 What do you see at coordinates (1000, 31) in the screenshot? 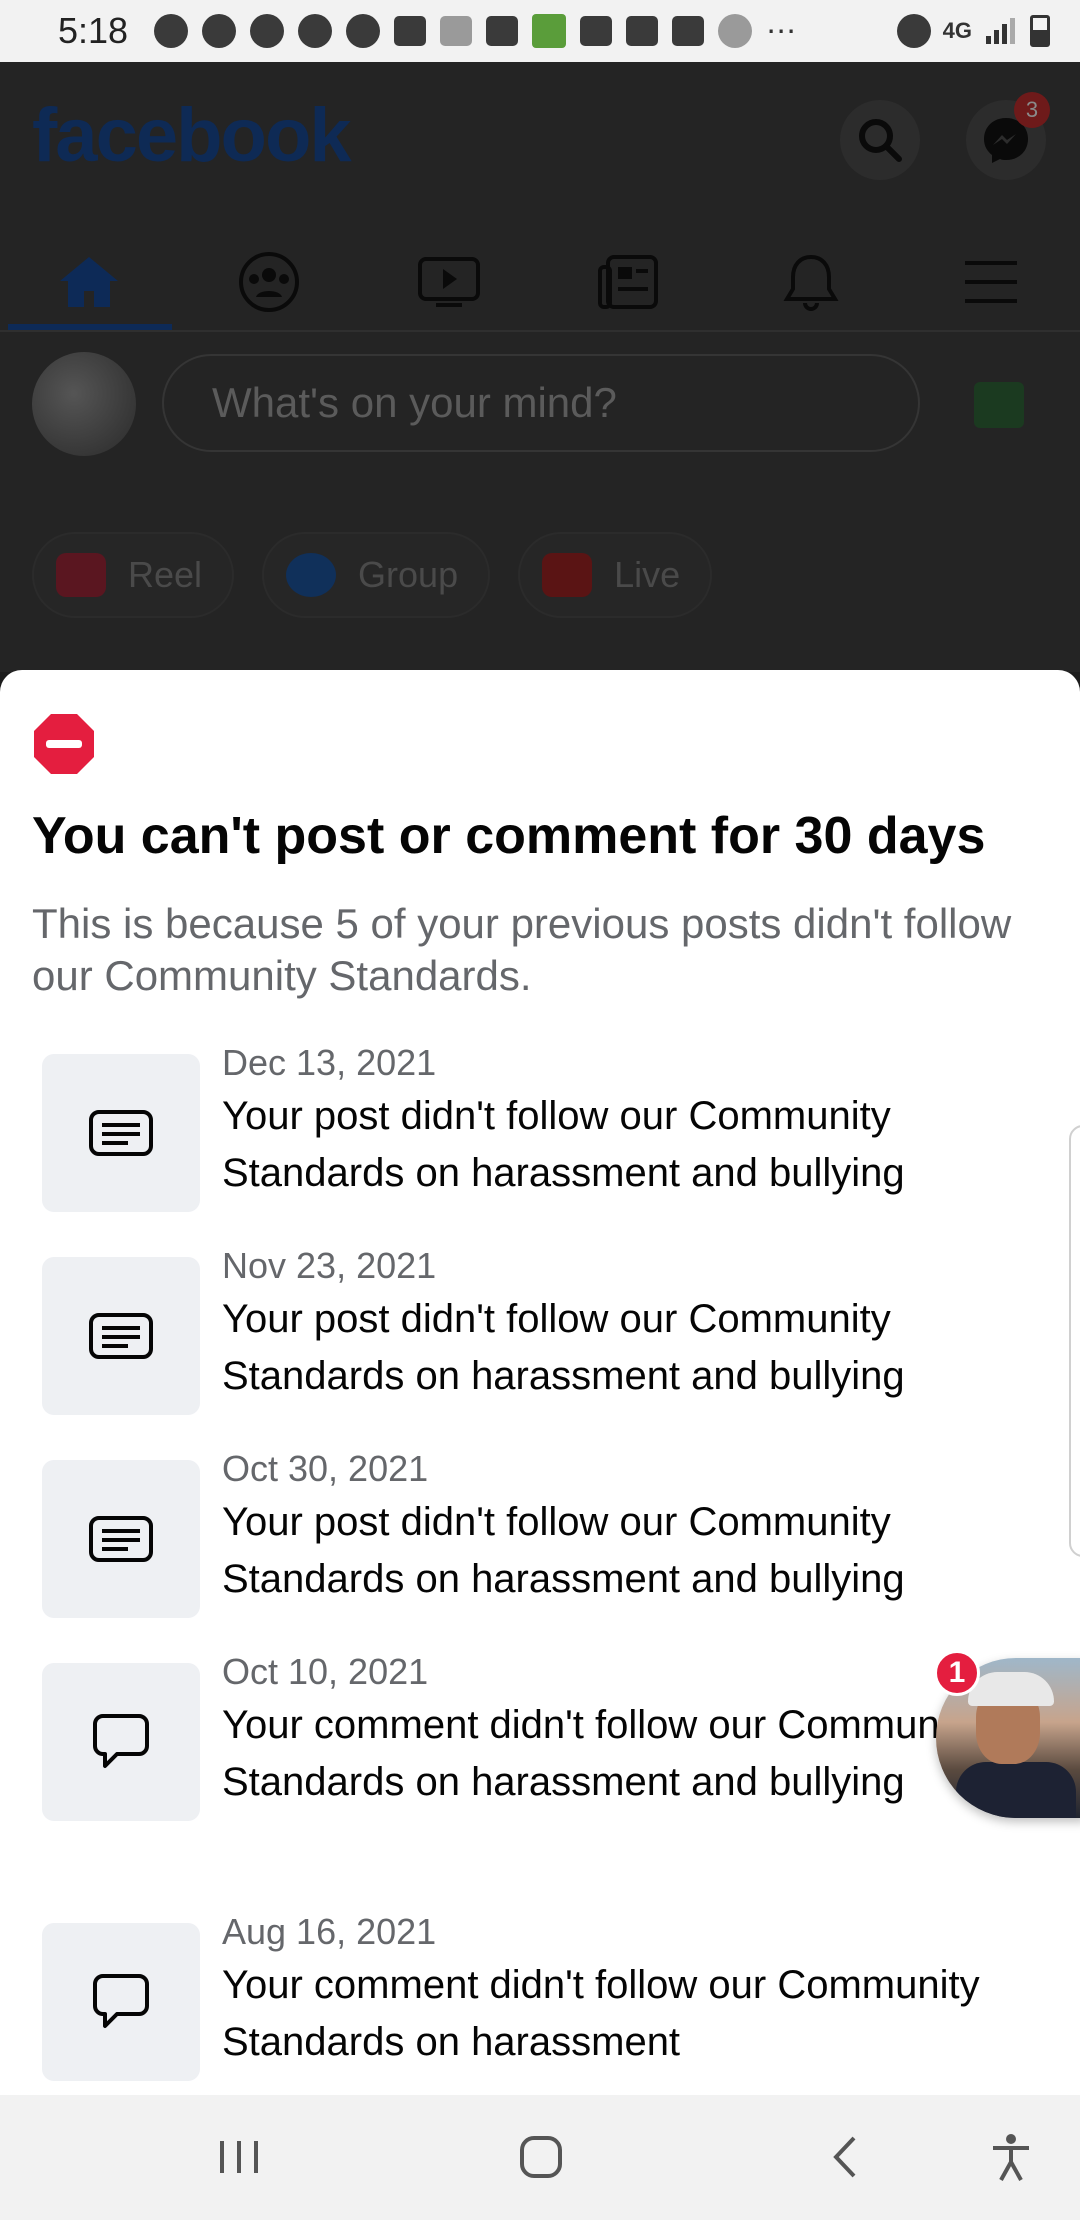
I see `signal-icon` at bounding box center [1000, 31].